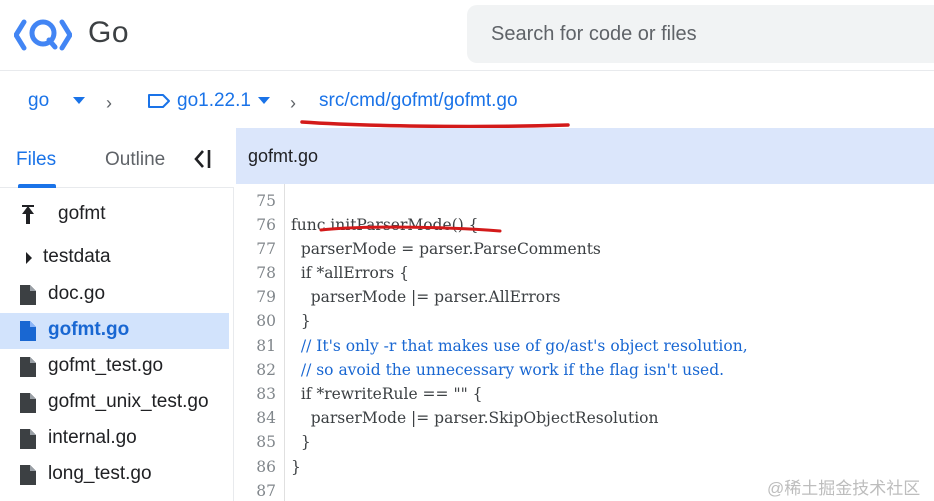  I want to click on line-number: 77, so click(256, 249).